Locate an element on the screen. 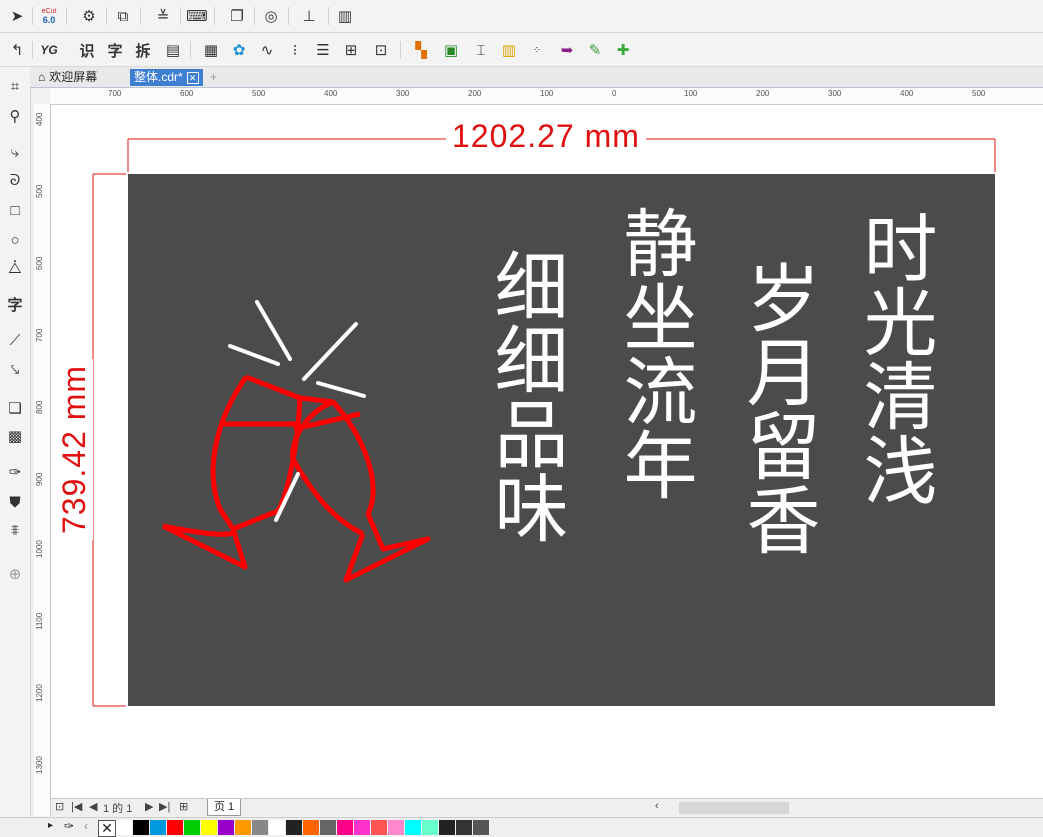 This screenshot has height=837, width=1043. add-page-icon: ⊞ is located at coordinates (183, 806).